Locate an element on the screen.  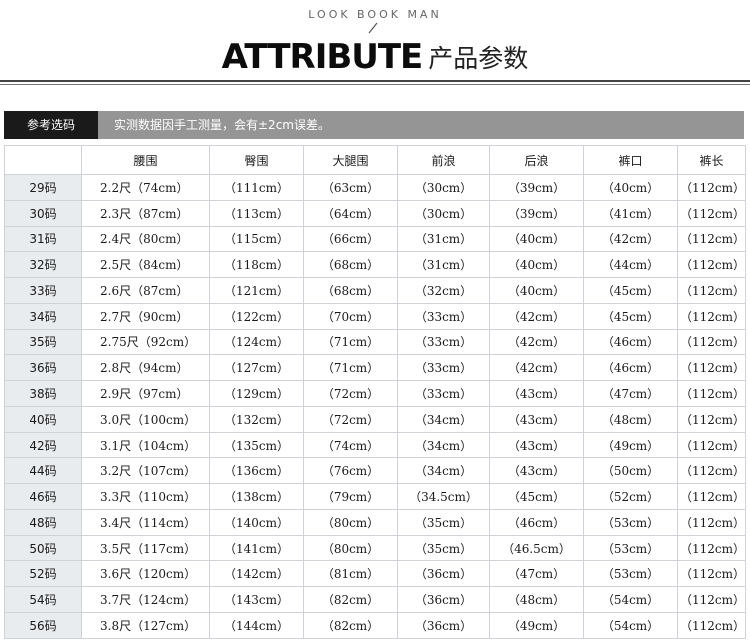
cell-front-rise: （34cm） is located at coordinates (443, 445).